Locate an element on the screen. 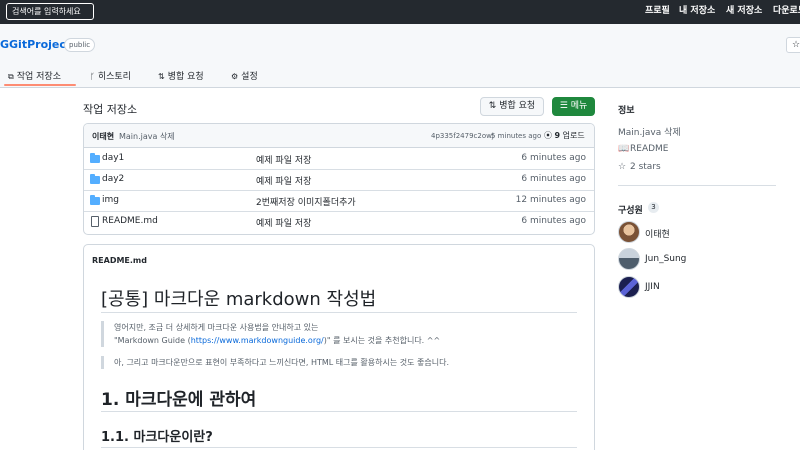  tab-label: 히스토리 is located at coordinates (114, 77).